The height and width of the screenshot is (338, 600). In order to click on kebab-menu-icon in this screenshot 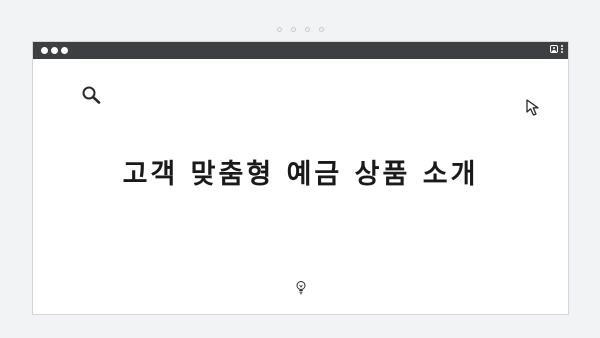, I will do `click(562, 49)`.